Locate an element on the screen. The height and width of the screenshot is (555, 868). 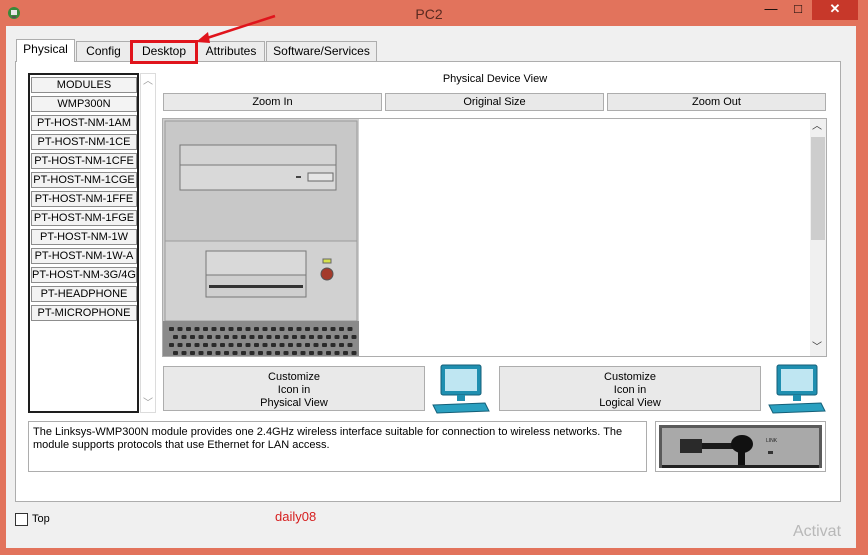
red-arrow-annotation is located at coordinates (236, 28).